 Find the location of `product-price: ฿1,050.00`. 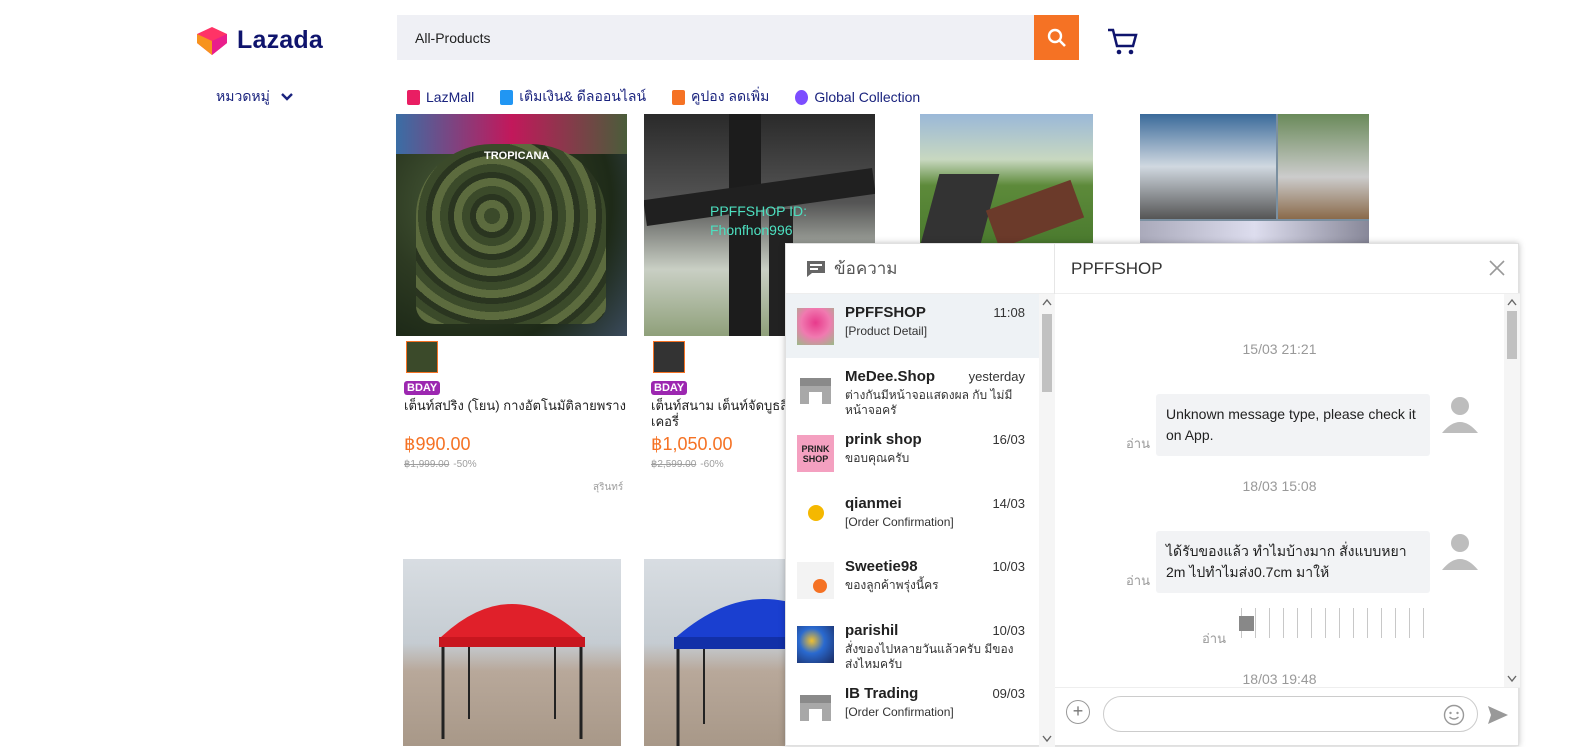

product-price: ฿1,050.00 is located at coordinates (692, 444).